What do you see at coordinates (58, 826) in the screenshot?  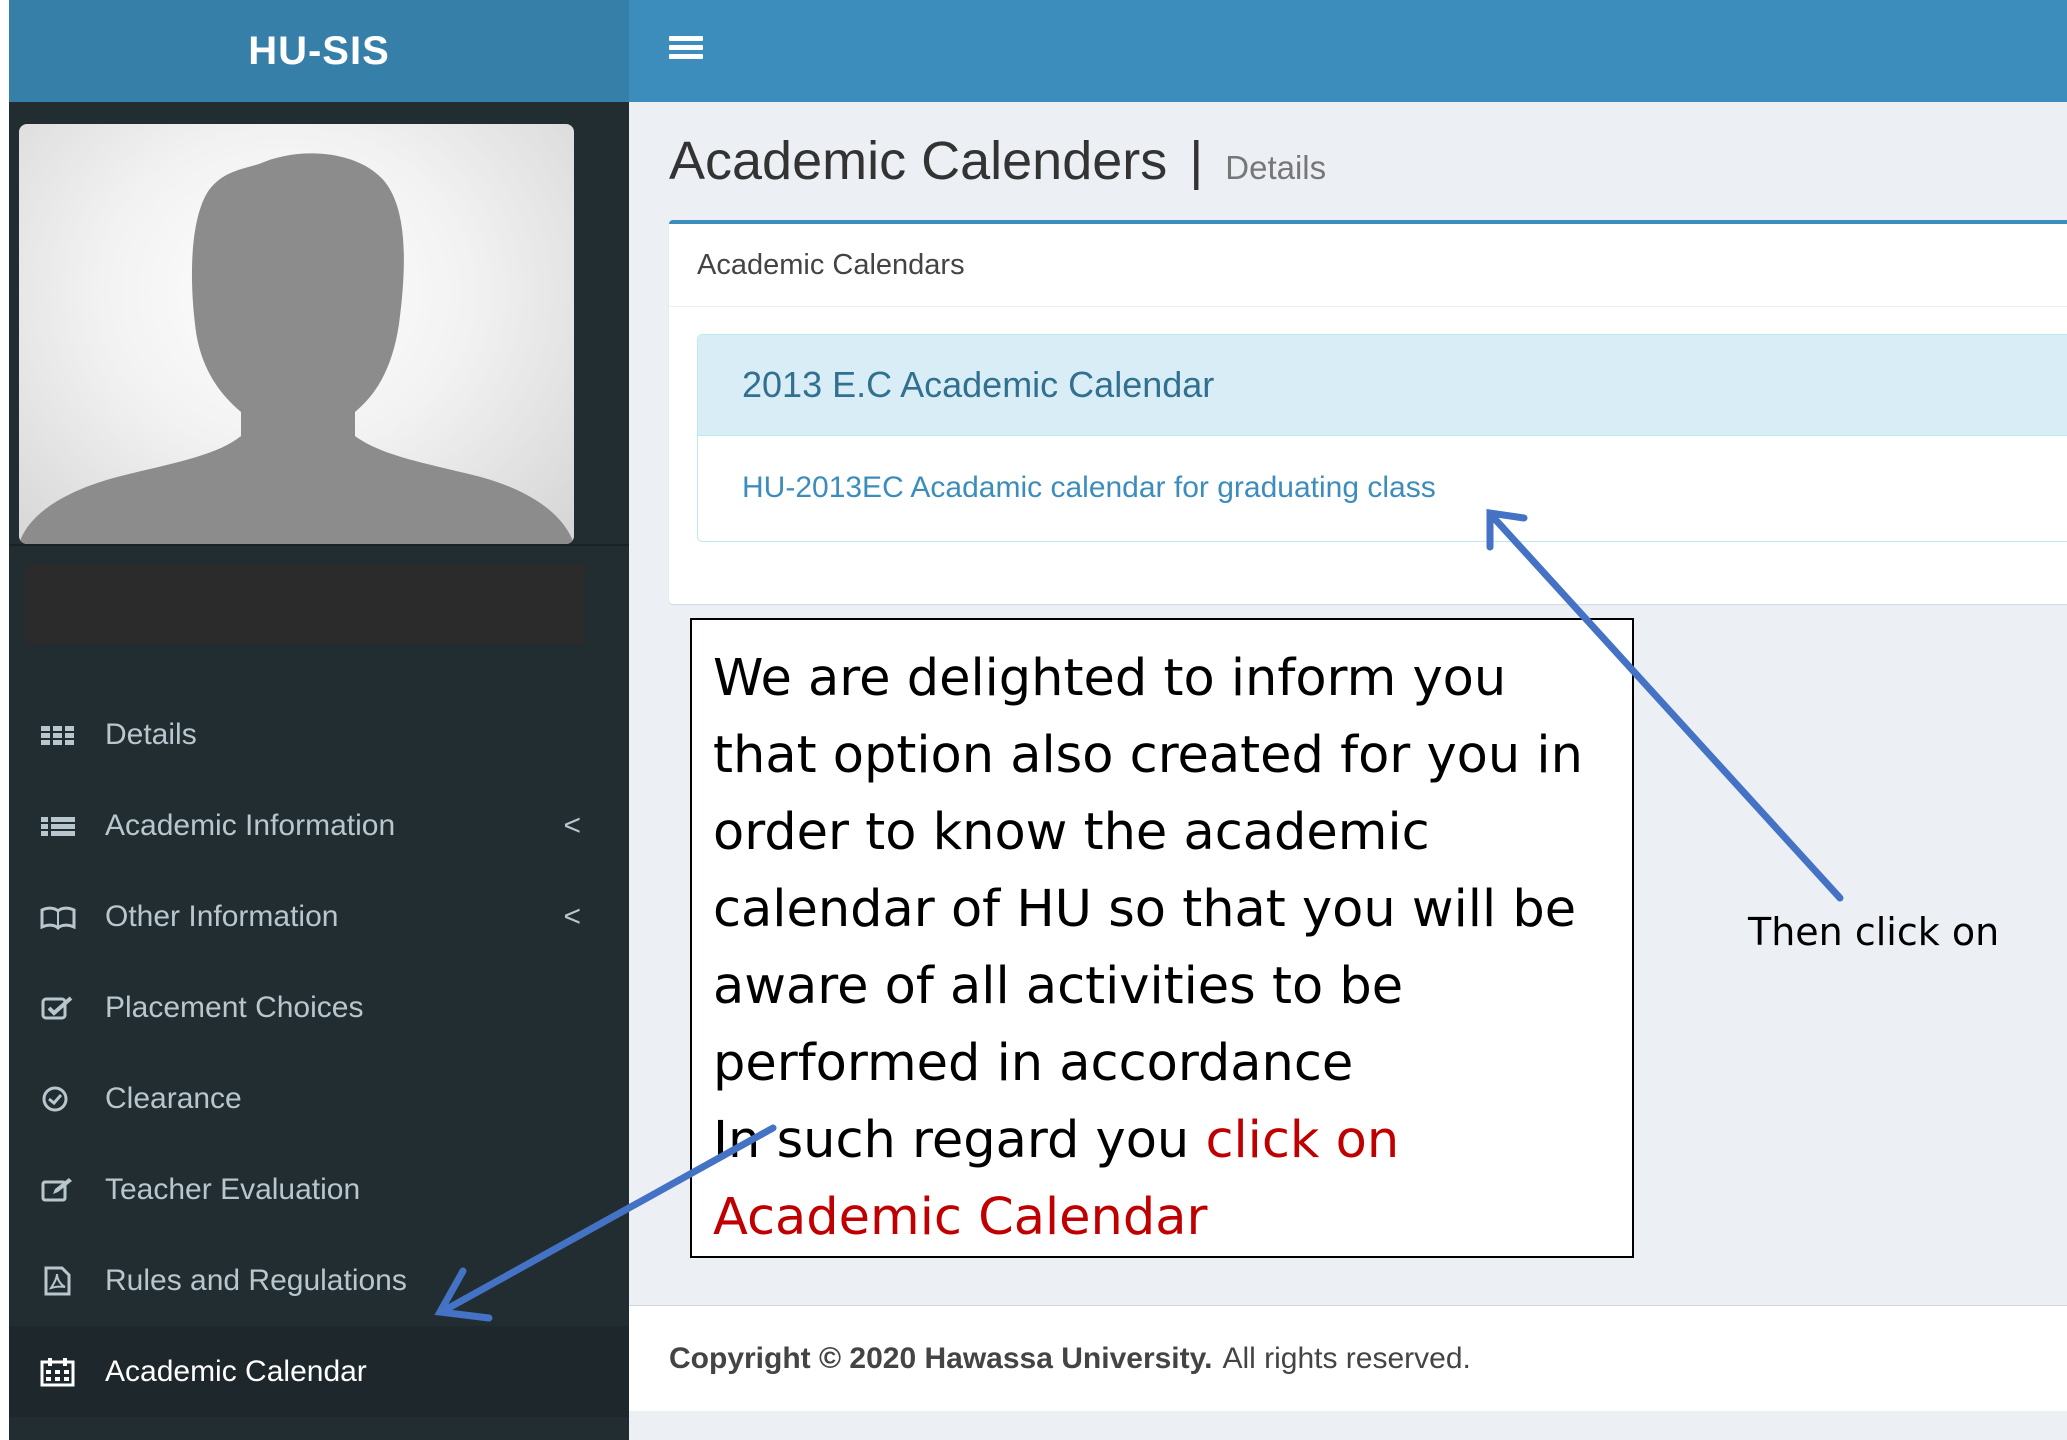 I see `list-icon` at bounding box center [58, 826].